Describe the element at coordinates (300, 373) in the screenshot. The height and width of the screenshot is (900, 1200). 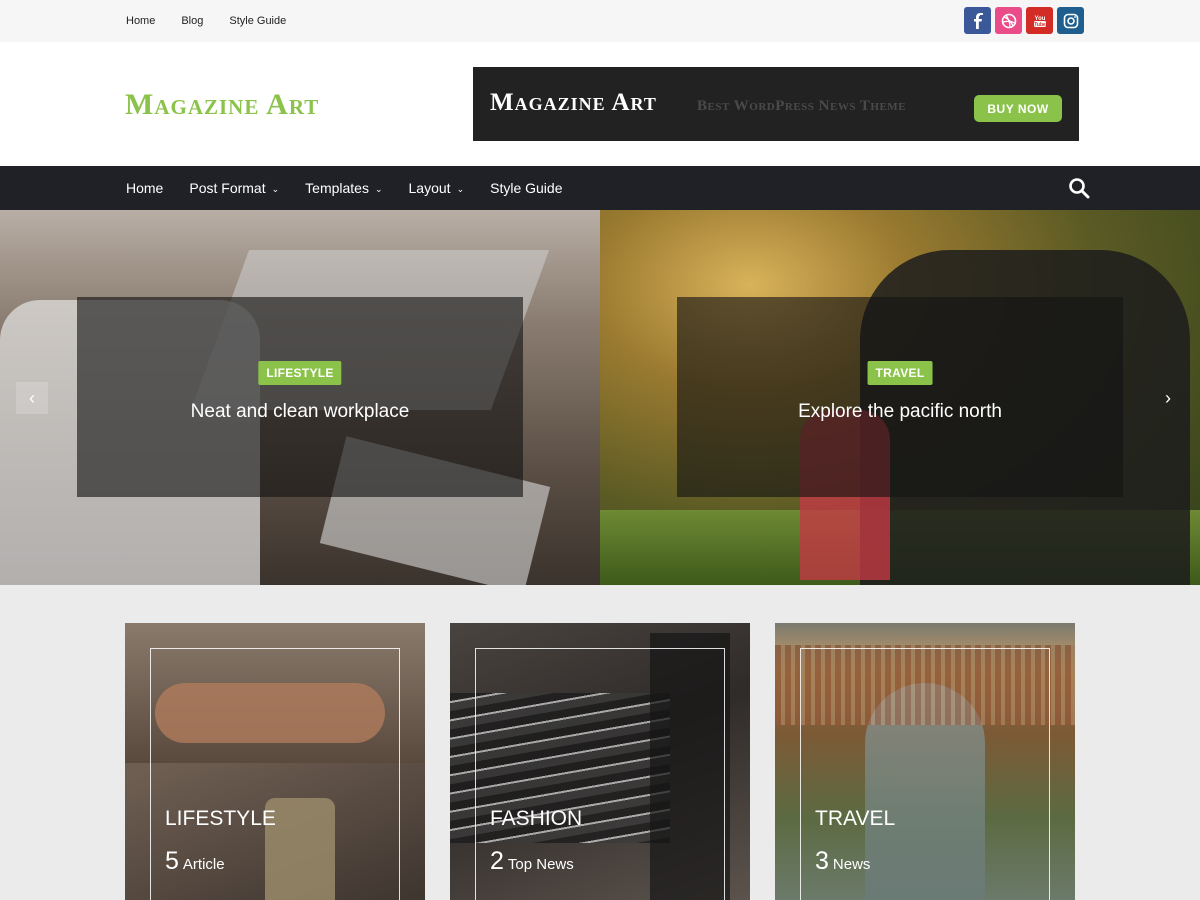
I see `category-badge: LIFESTYLE` at that location.